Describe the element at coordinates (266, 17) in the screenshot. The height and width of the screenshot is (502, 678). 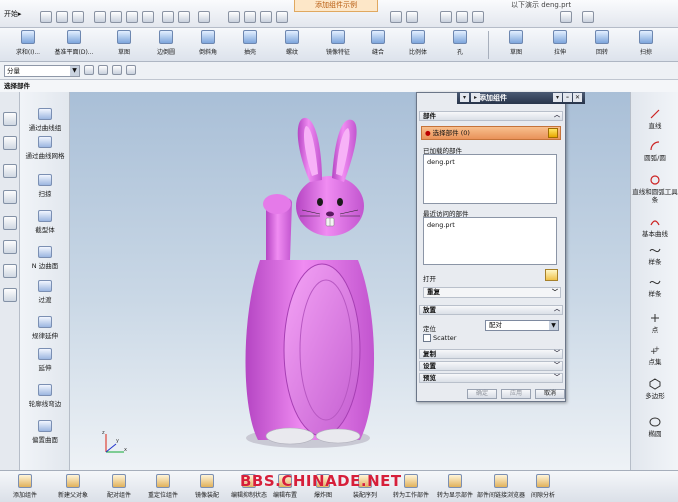
I see `rotate-icon` at that location.